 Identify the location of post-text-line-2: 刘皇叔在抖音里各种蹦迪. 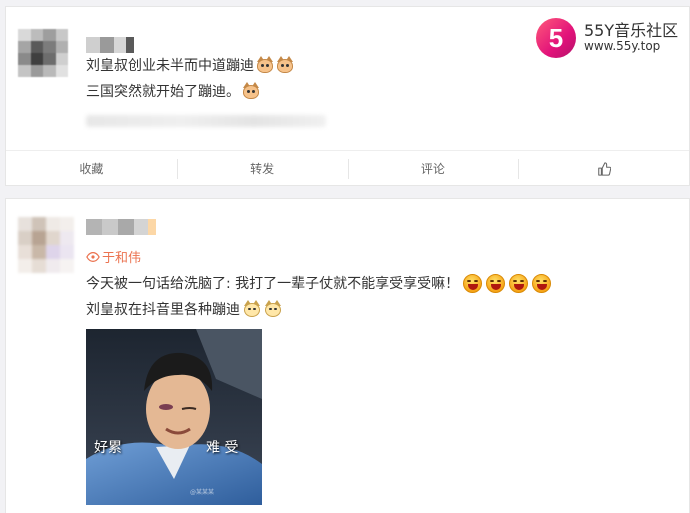
(184, 309).